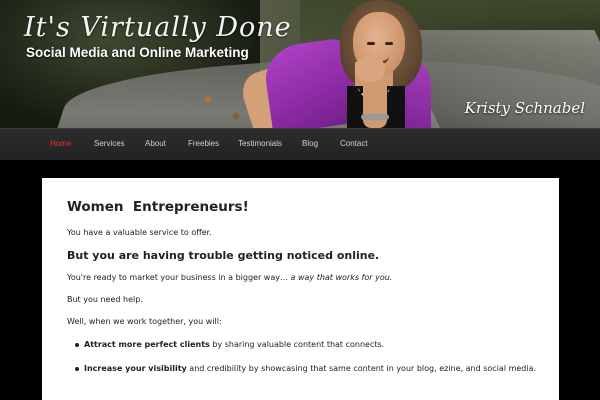  I want to click on nav-item-contact: Contact, so click(354, 143).